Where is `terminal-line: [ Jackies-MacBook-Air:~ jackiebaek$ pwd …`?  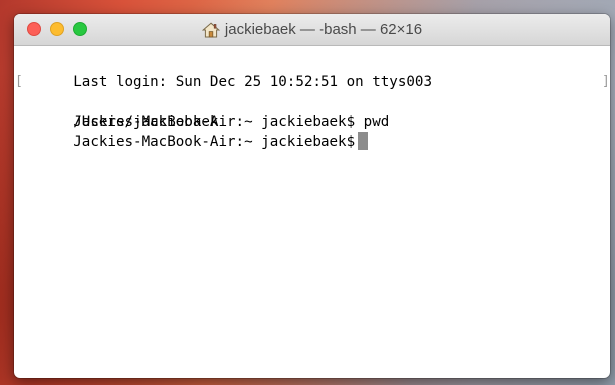 terminal-line: [ Jackies-MacBook-Air:~ jackiebaek$ pwd … is located at coordinates (312, 101).